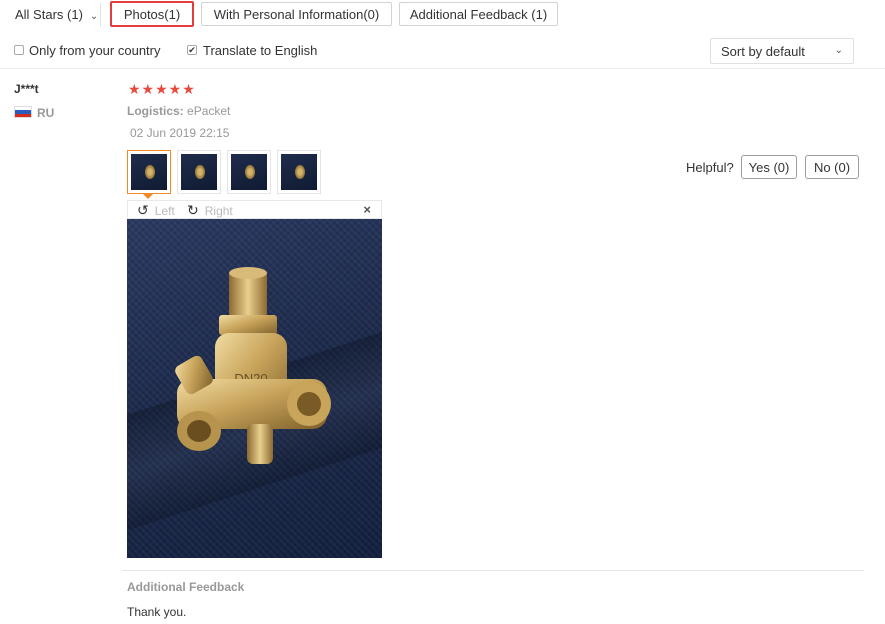 This screenshot has width=885, height=624. What do you see at coordinates (296, 14) in the screenshot?
I see `tab-personal-information: With Personal Information(0)` at bounding box center [296, 14].